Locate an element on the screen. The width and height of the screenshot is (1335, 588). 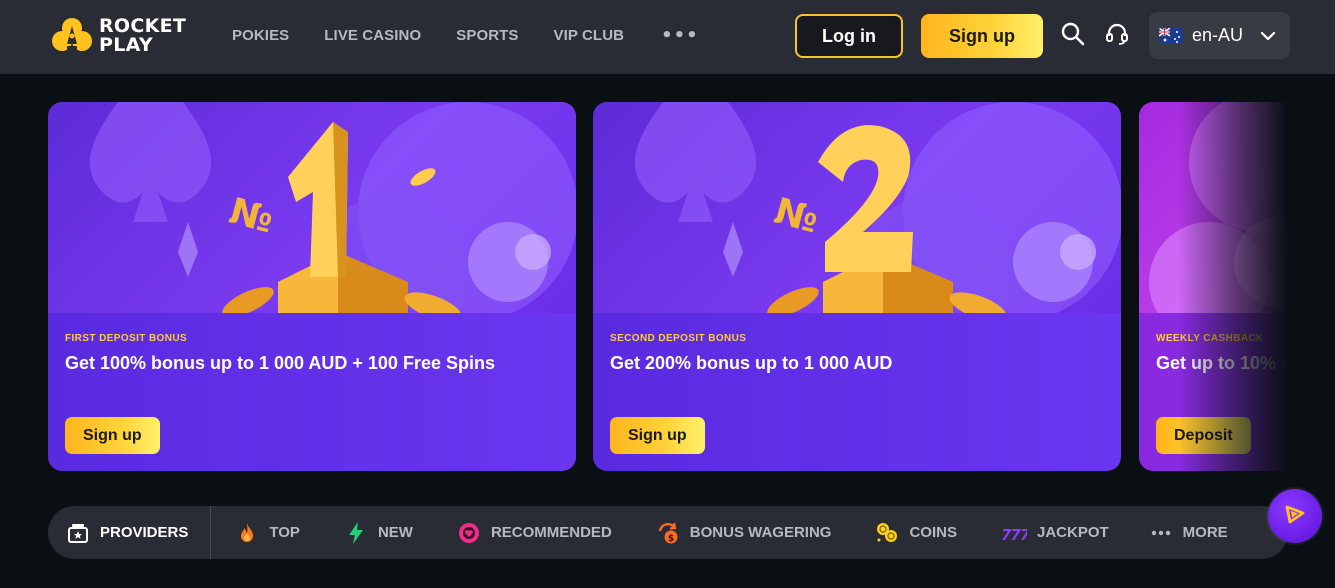
category-label: COINS is located at coordinates (933, 532).